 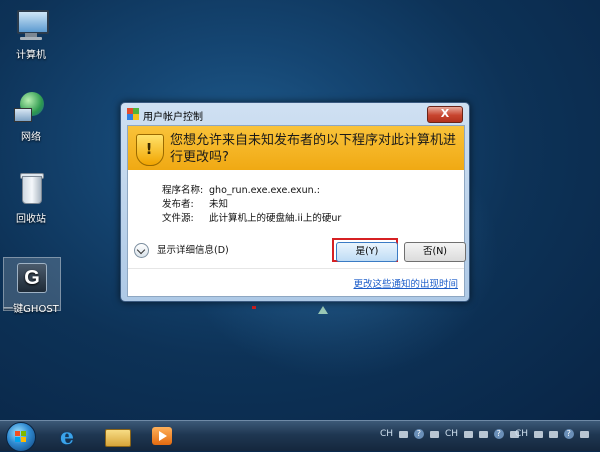 What do you see at coordinates (193, 250) in the screenshot?
I see `show-details-label: 显示详细信息(D)` at bounding box center [193, 250].